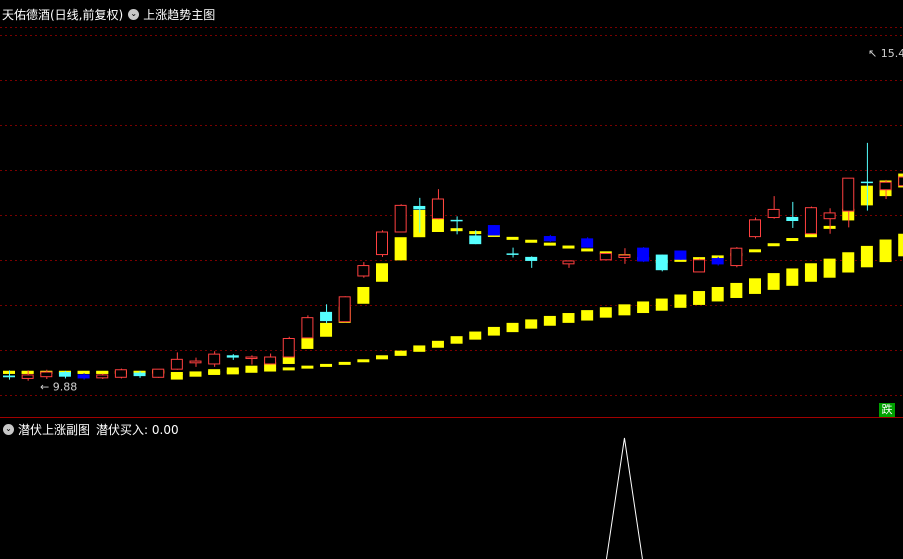 The height and width of the screenshot is (559, 903). What do you see at coordinates (58, 387) in the screenshot?
I see `low-price-label: ← 9.88` at bounding box center [58, 387].